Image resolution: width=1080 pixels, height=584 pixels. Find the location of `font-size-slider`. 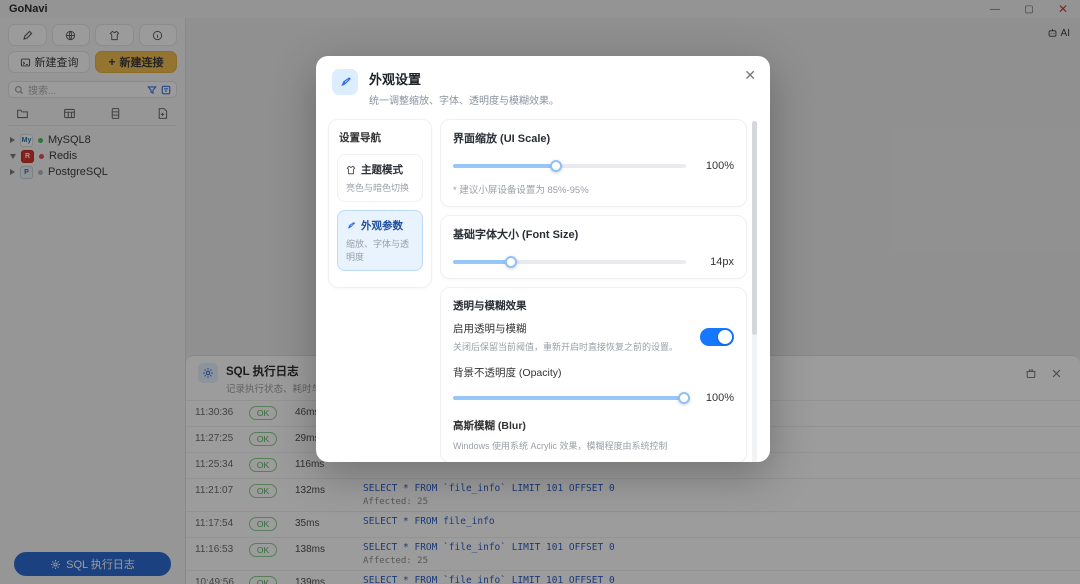

font-size-slider is located at coordinates (569, 262).